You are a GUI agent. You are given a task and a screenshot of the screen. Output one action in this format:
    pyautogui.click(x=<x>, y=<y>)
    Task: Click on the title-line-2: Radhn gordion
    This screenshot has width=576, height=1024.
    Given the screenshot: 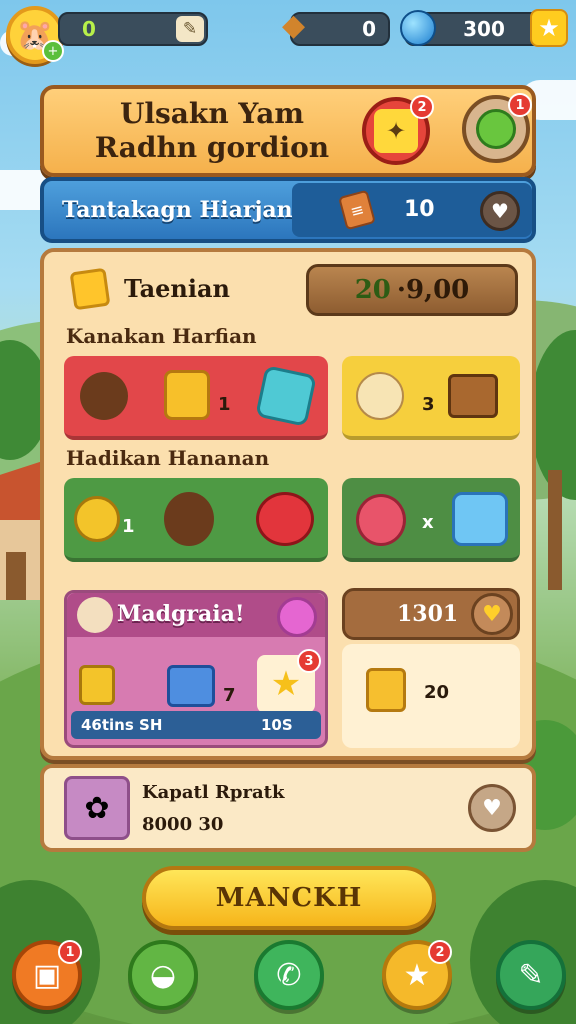 What is the action you would take?
    pyautogui.click(x=212, y=147)
    